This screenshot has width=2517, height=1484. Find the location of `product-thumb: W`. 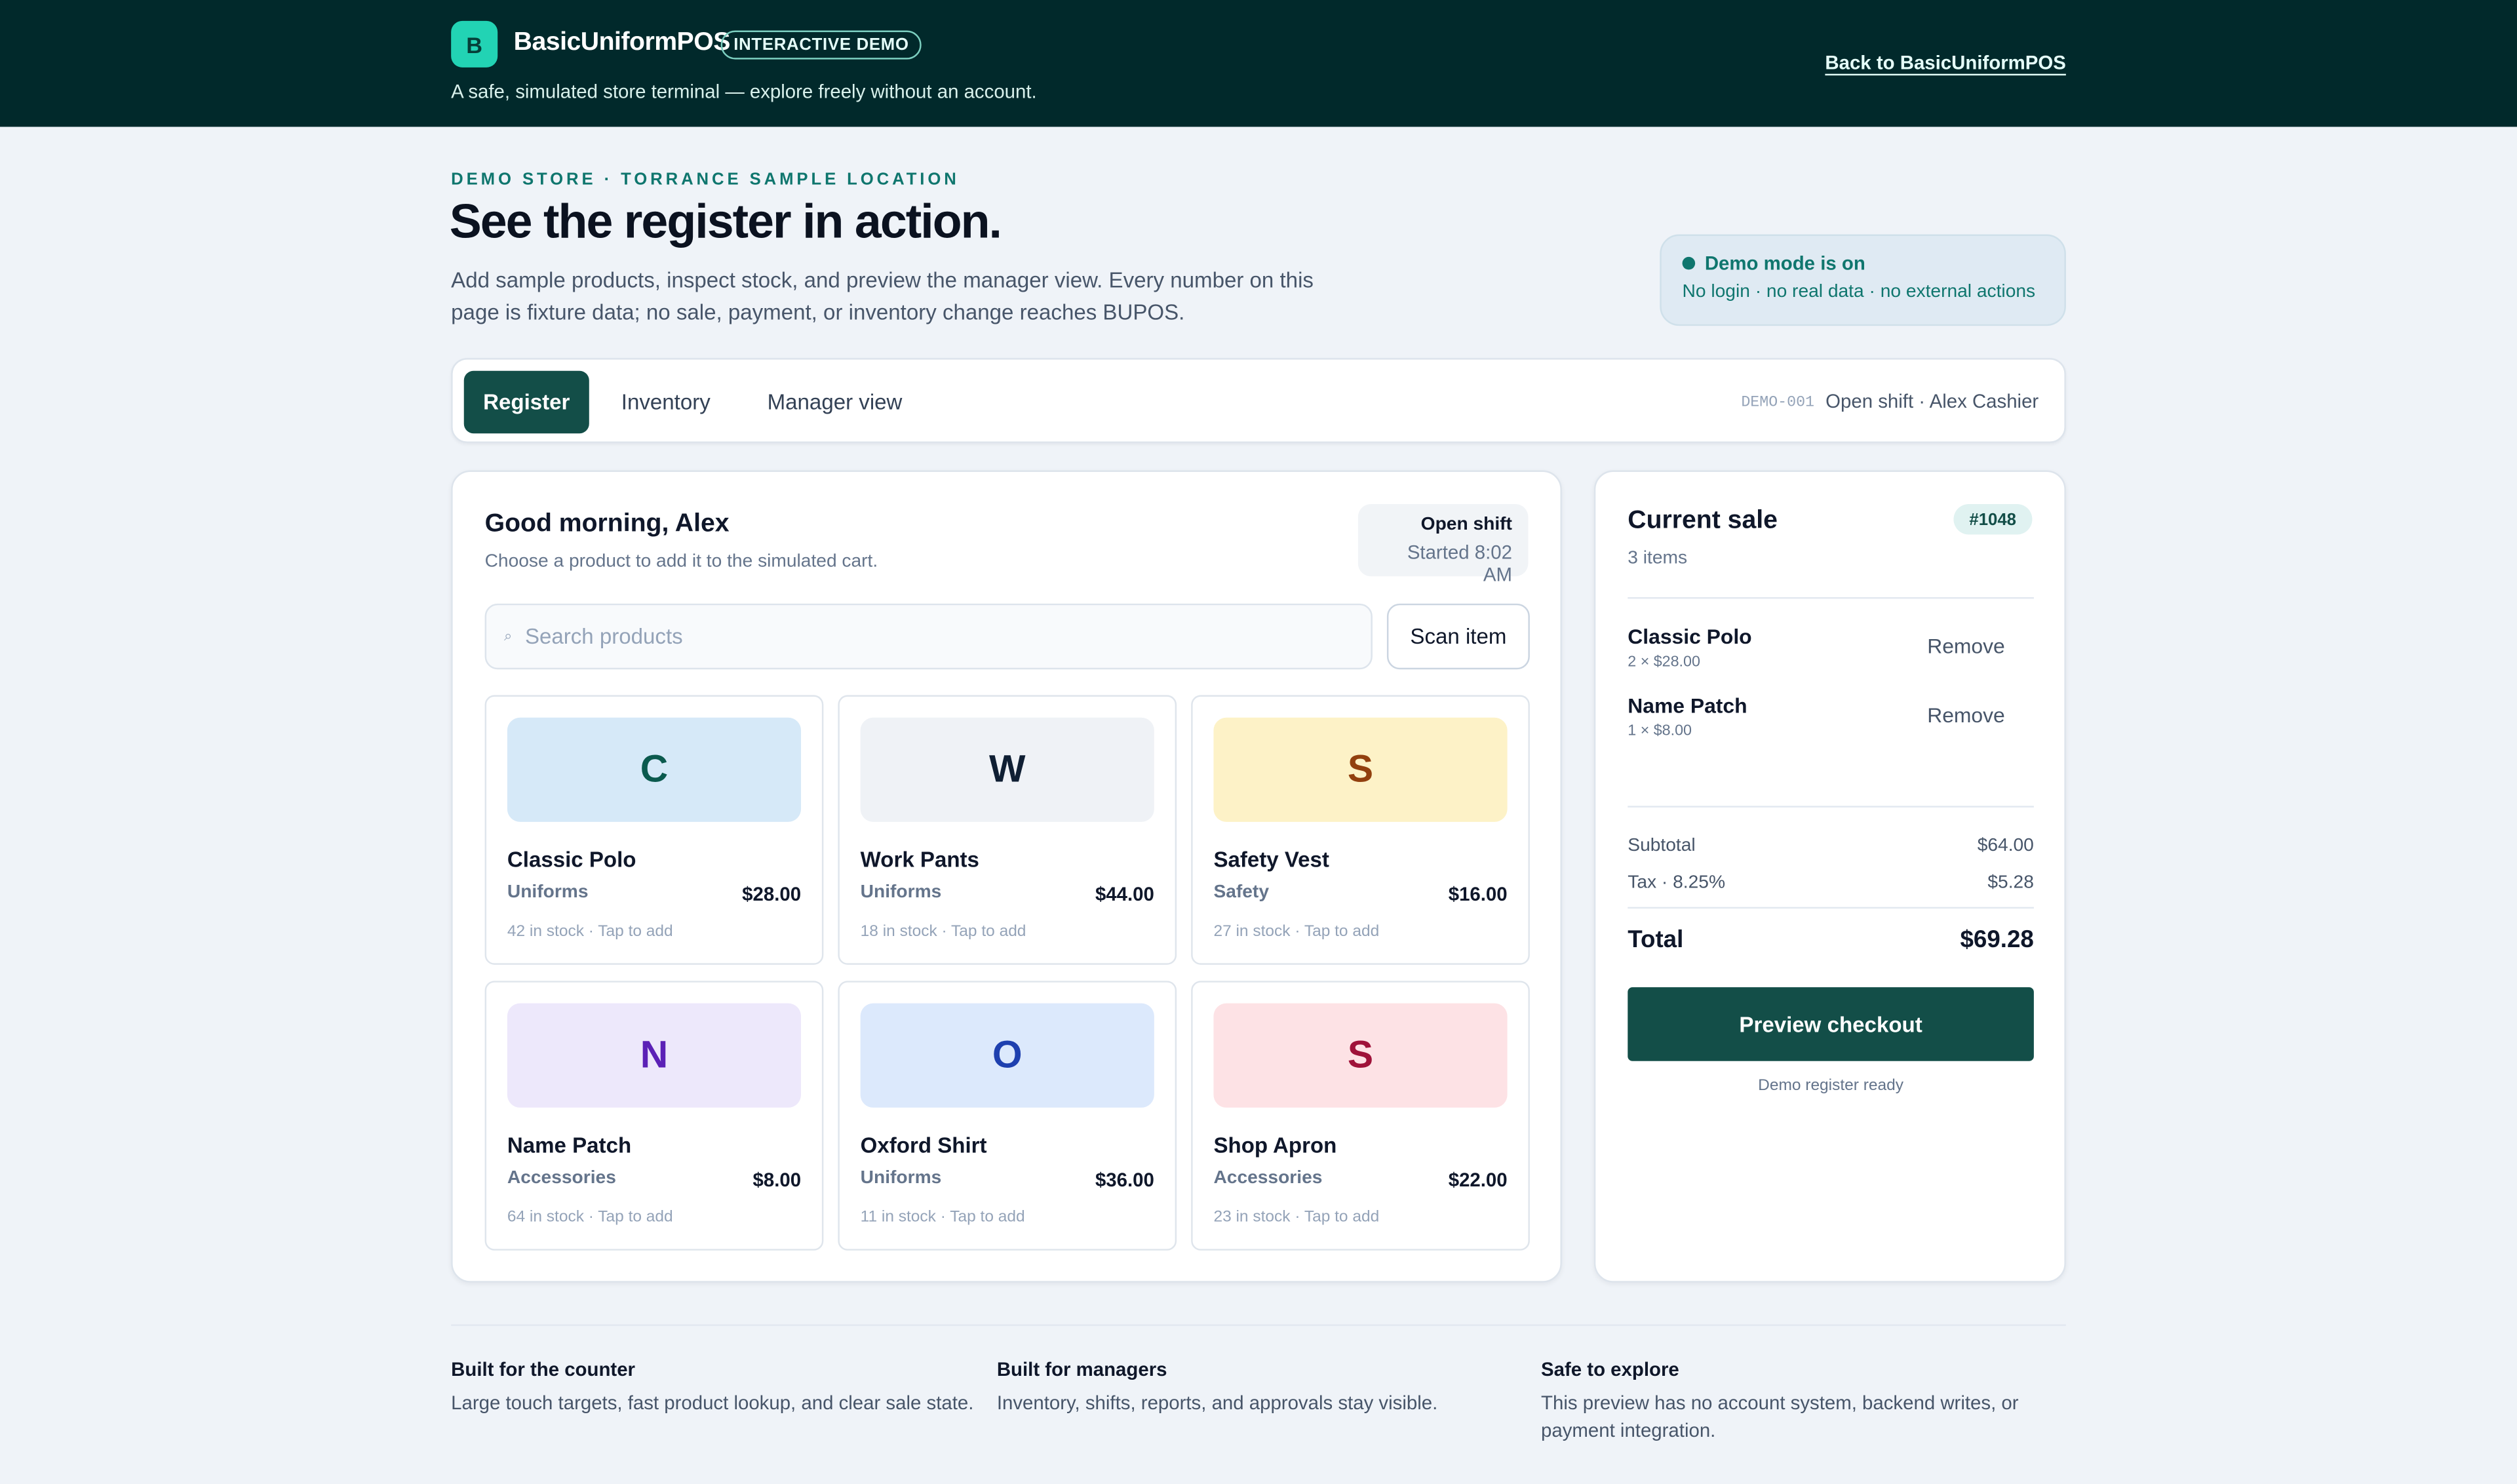

product-thumb: W is located at coordinates (1007, 769).